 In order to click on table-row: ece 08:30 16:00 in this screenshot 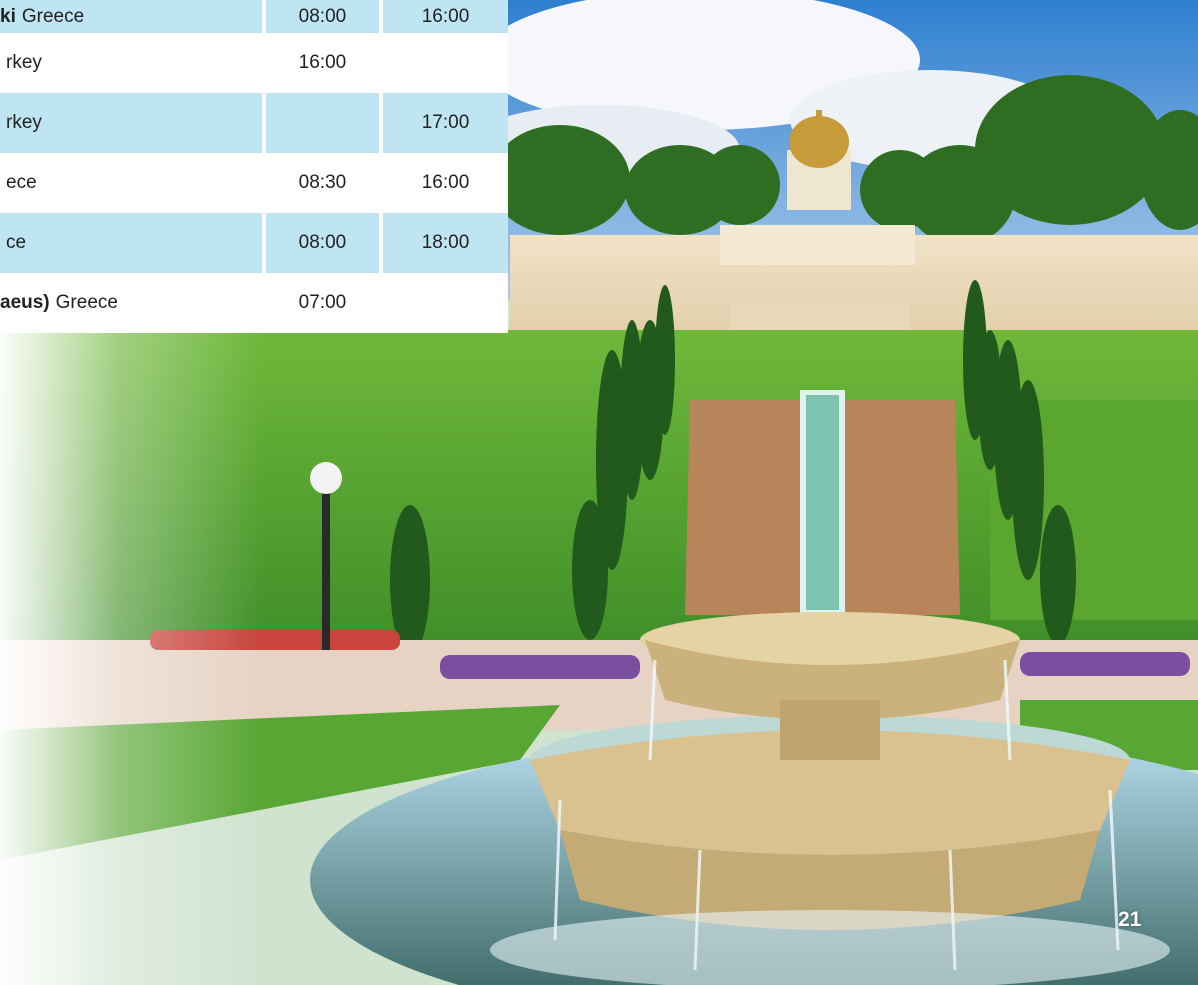, I will do `click(254, 183)`.